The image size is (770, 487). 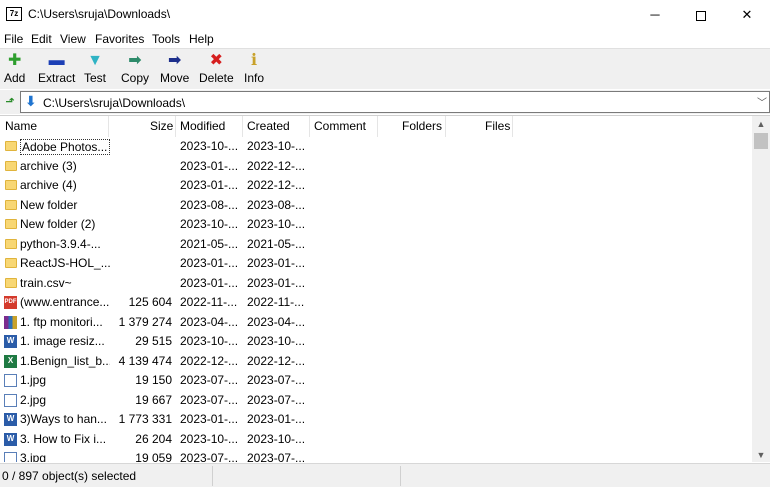 I want to click on add-button: ✚ Add, so click(x=14, y=69).